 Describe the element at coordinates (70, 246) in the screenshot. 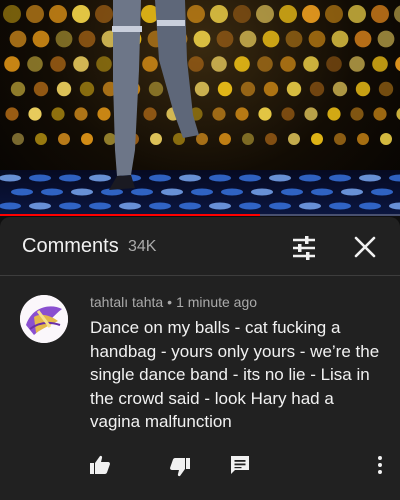

I see `comments-title: Comments` at that location.